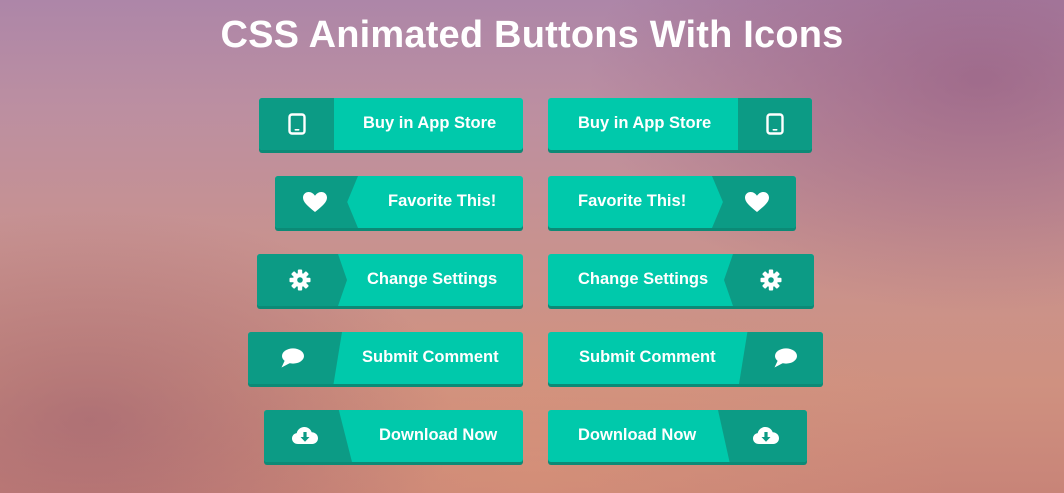  I want to click on change-settings-button-right: Change Settings, so click(681, 280).